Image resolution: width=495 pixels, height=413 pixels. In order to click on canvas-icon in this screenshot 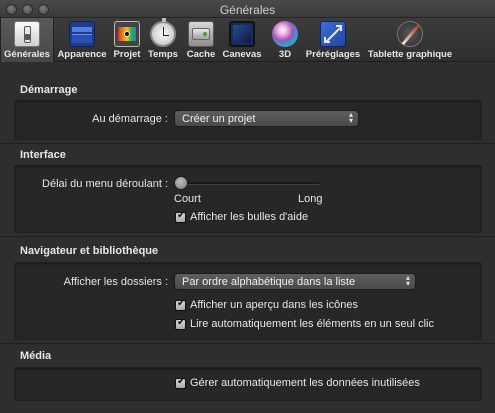, I will do `click(242, 34)`.